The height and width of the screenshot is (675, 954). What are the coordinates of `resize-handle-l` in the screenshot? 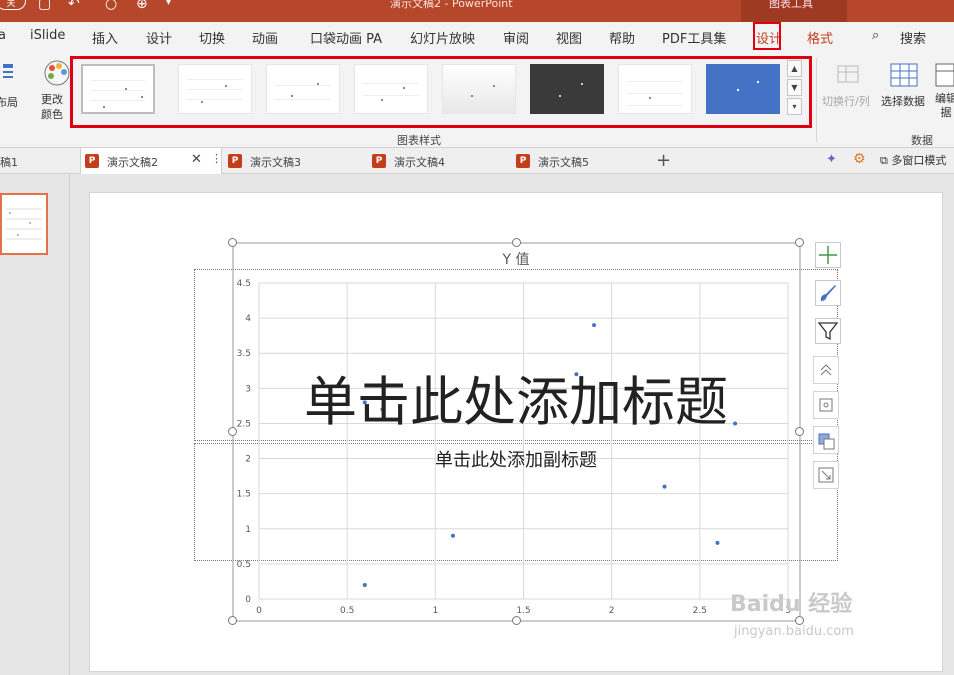 It's located at (232, 431).